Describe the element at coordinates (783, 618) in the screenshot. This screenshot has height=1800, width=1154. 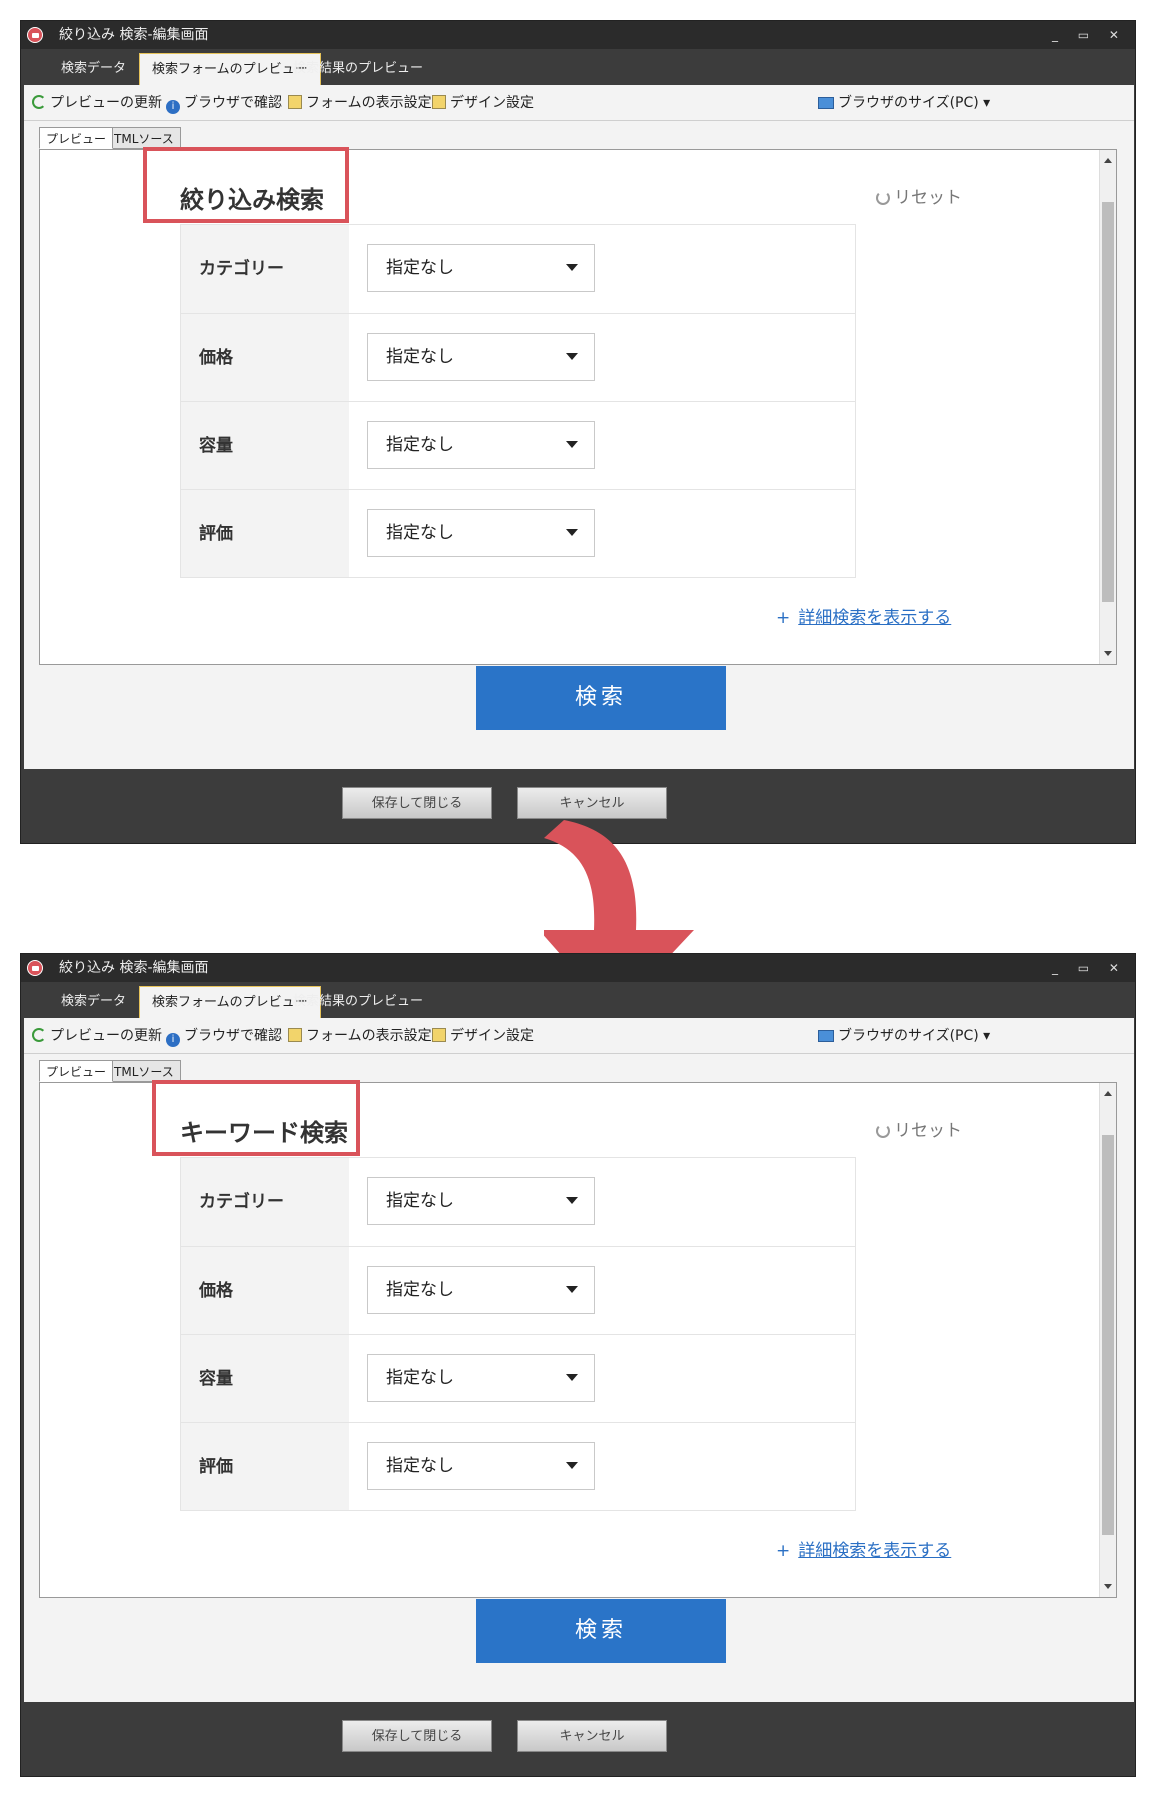
I see `plus-icon: +` at that location.